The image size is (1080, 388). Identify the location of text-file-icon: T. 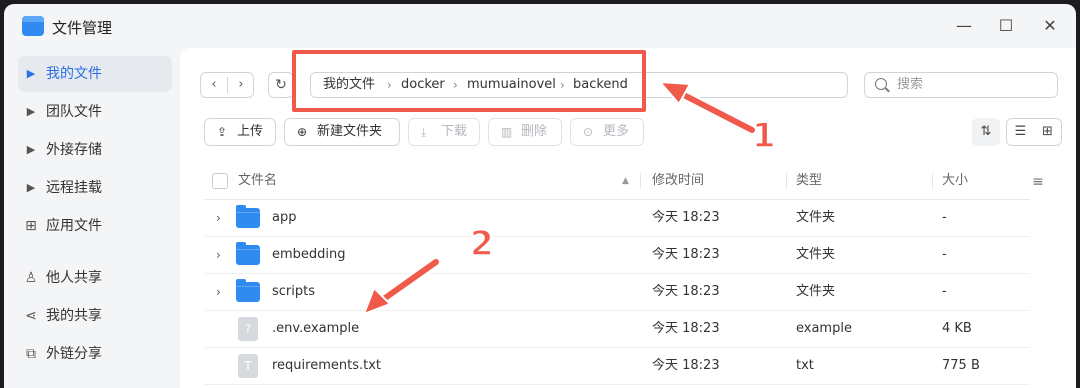
(248, 366).